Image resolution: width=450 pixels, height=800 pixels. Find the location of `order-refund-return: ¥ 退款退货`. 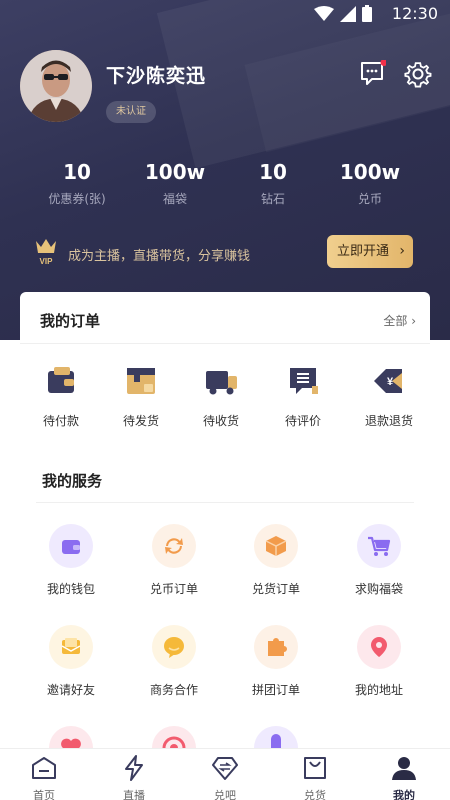

order-refund-return: ¥ 退款退货 is located at coordinates (389, 396).